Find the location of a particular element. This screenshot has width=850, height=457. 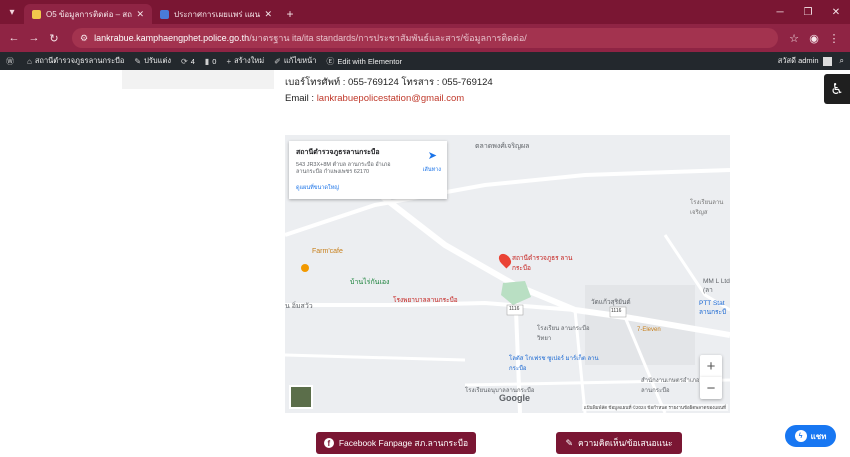

search-icon: ⌕ is located at coordinates (842, 61).